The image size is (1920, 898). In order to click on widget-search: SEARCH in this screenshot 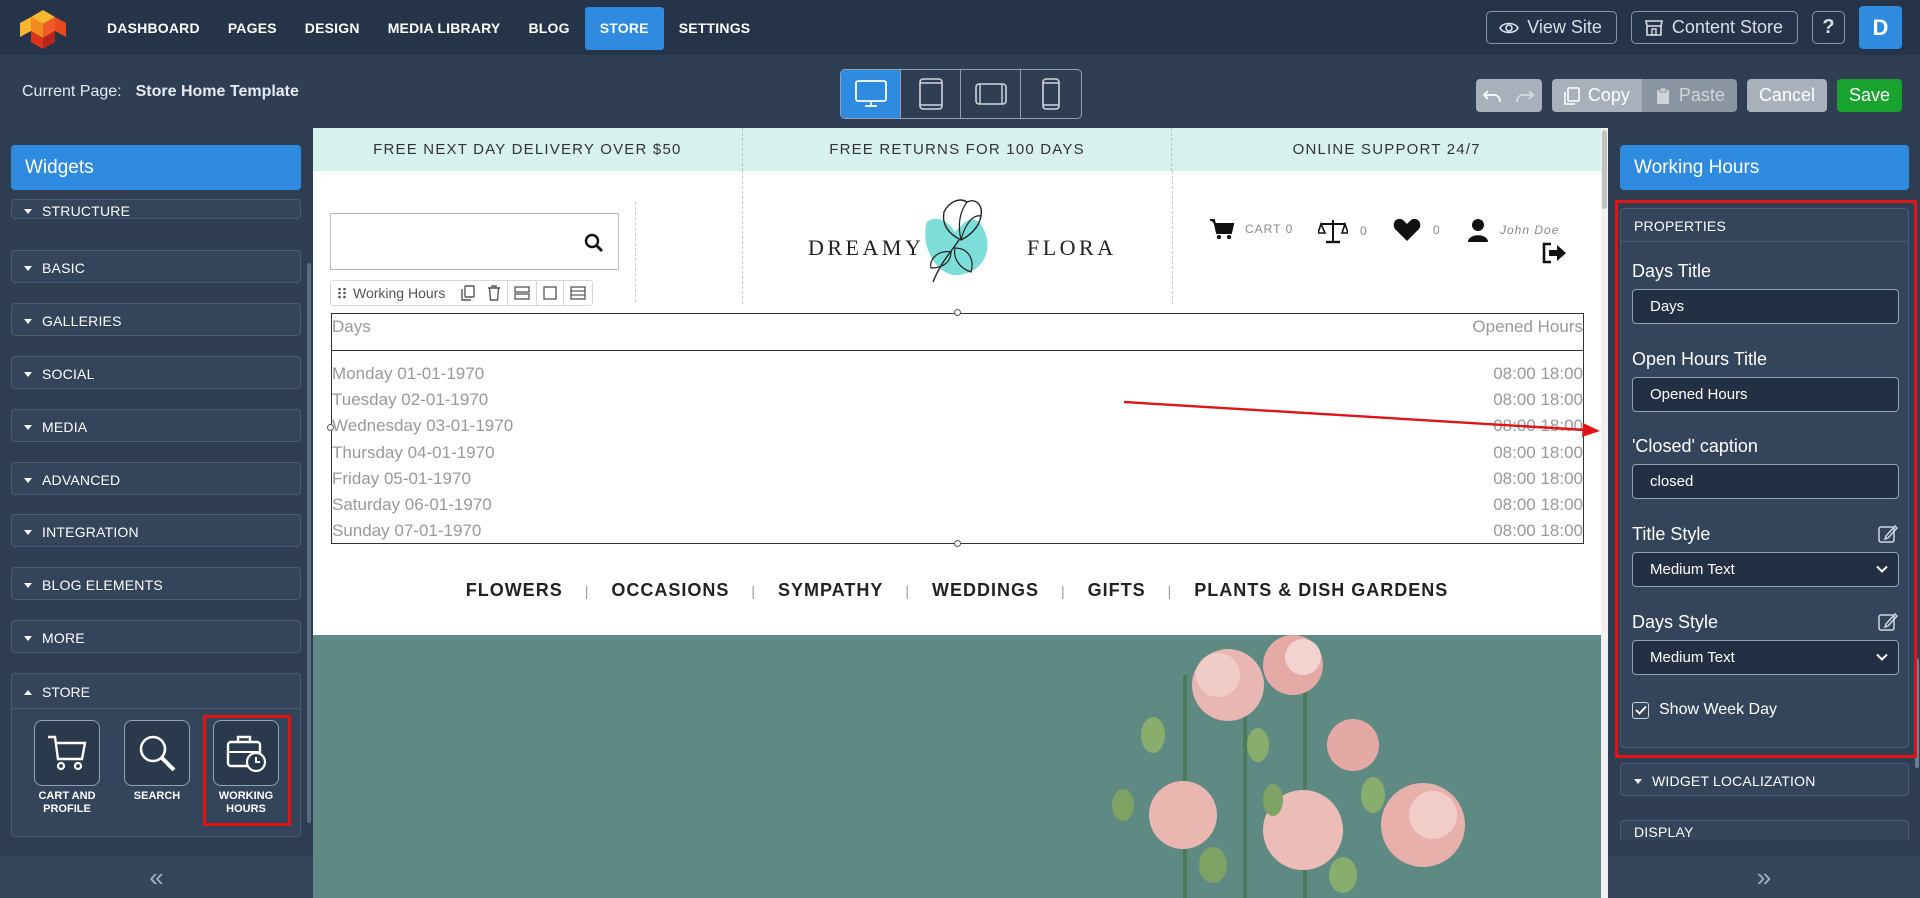, I will do `click(157, 761)`.